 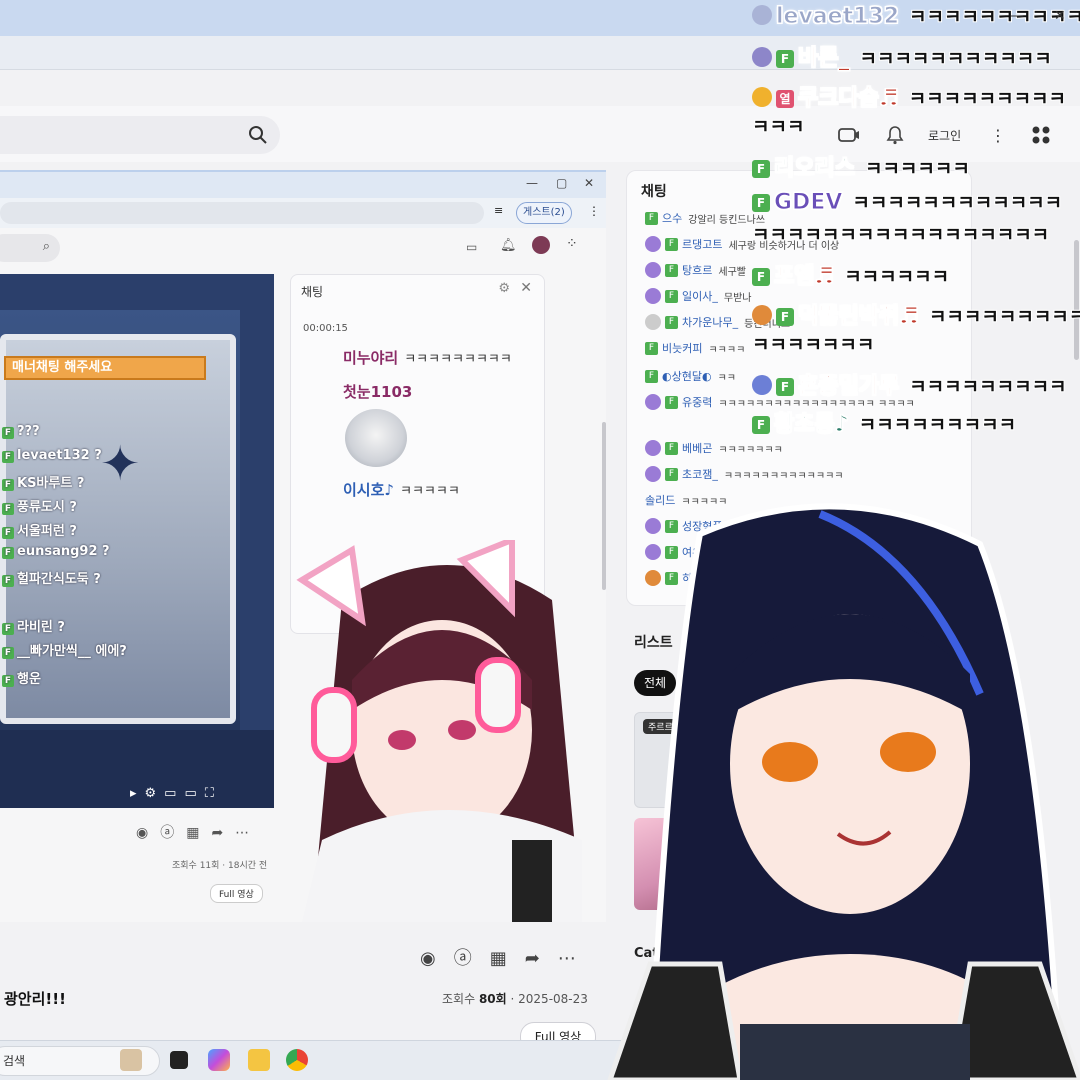 I want to click on overlay-chat-line: F 리오리스 ㅋㅋㅋㅋㅋㅋ, so click(x=861, y=166).